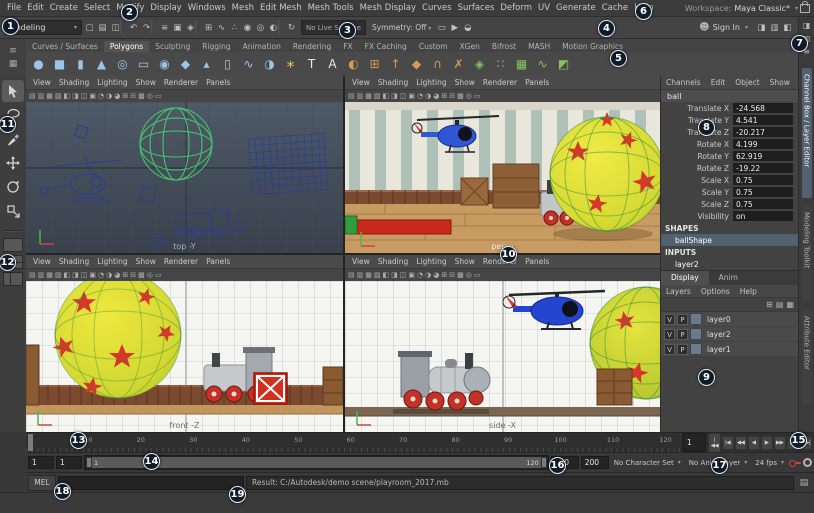 The image size is (814, 513). What do you see at coordinates (30, 442) in the screenshot?
I see `current-time-marker` at bounding box center [30, 442].